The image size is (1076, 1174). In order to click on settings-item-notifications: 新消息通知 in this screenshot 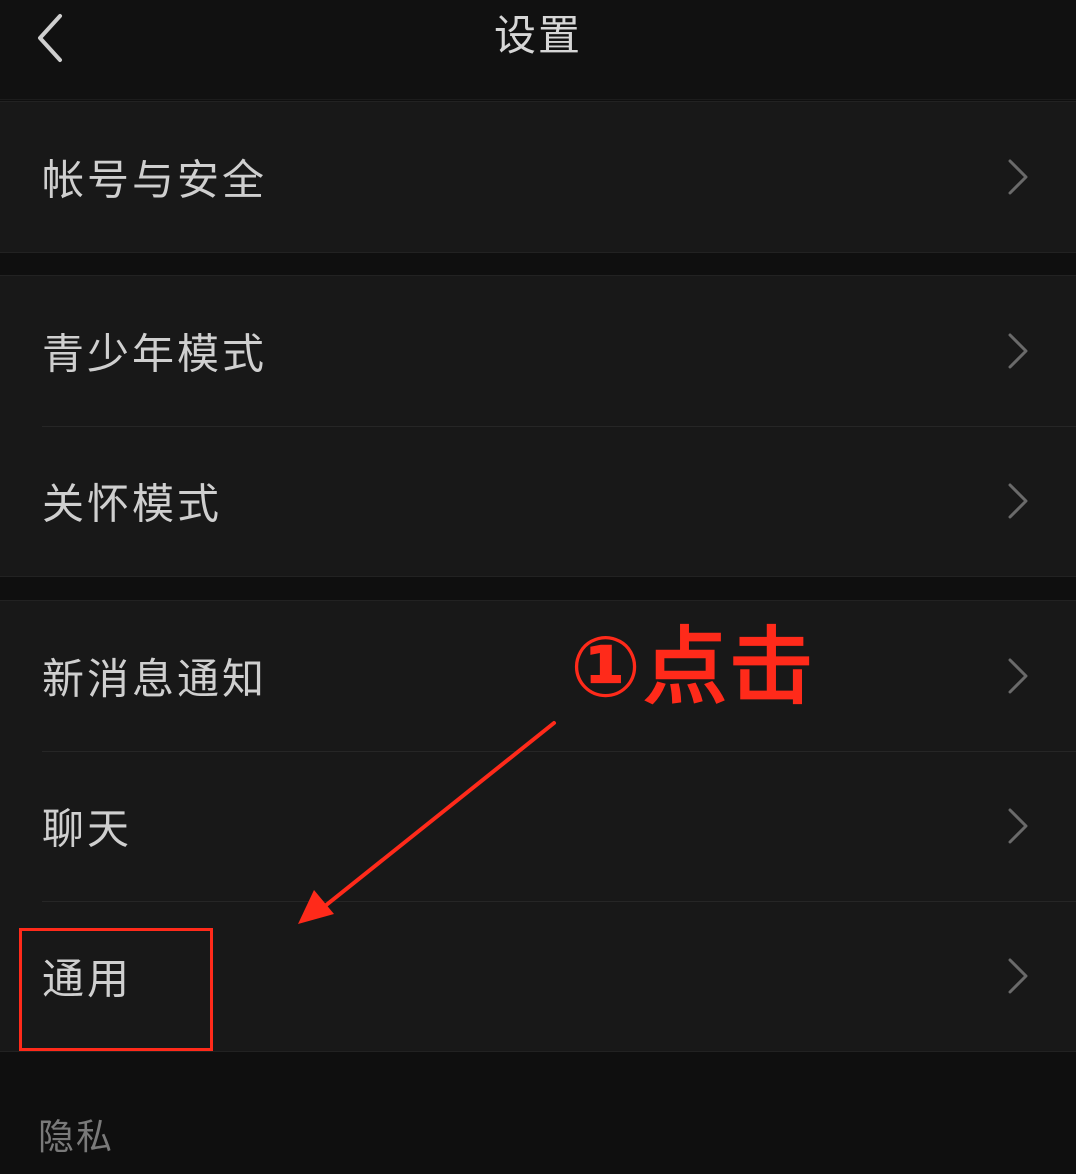, I will do `click(538, 676)`.